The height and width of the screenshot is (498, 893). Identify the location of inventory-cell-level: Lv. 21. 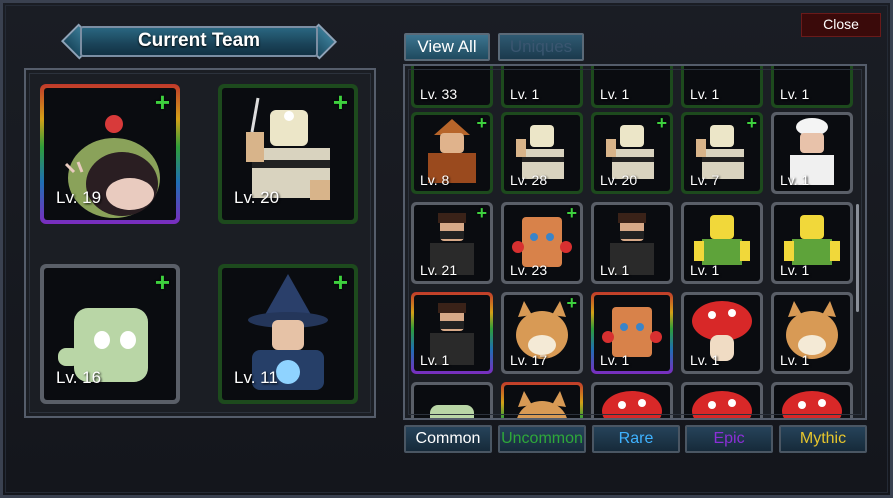
(439, 270).